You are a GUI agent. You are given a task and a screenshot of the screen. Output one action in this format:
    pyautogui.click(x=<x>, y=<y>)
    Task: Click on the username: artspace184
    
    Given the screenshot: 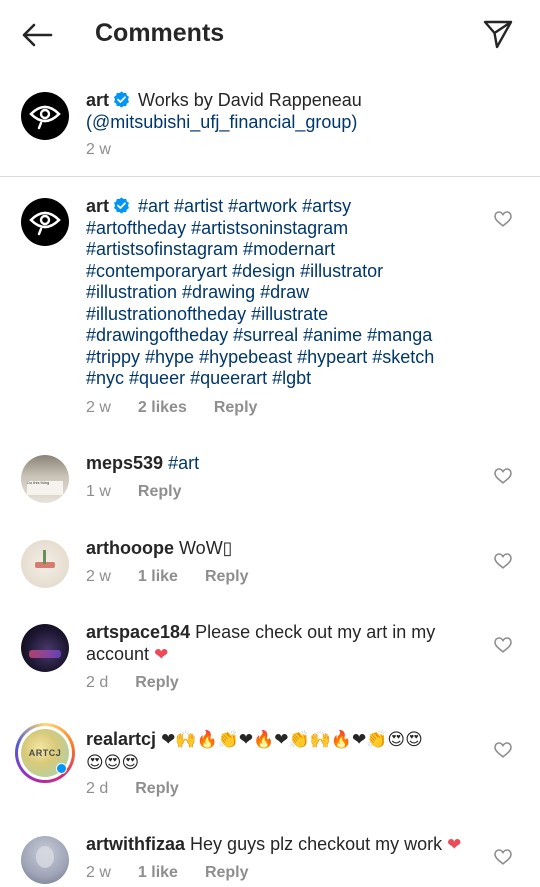 What is the action you would take?
    pyautogui.click(x=138, y=632)
    